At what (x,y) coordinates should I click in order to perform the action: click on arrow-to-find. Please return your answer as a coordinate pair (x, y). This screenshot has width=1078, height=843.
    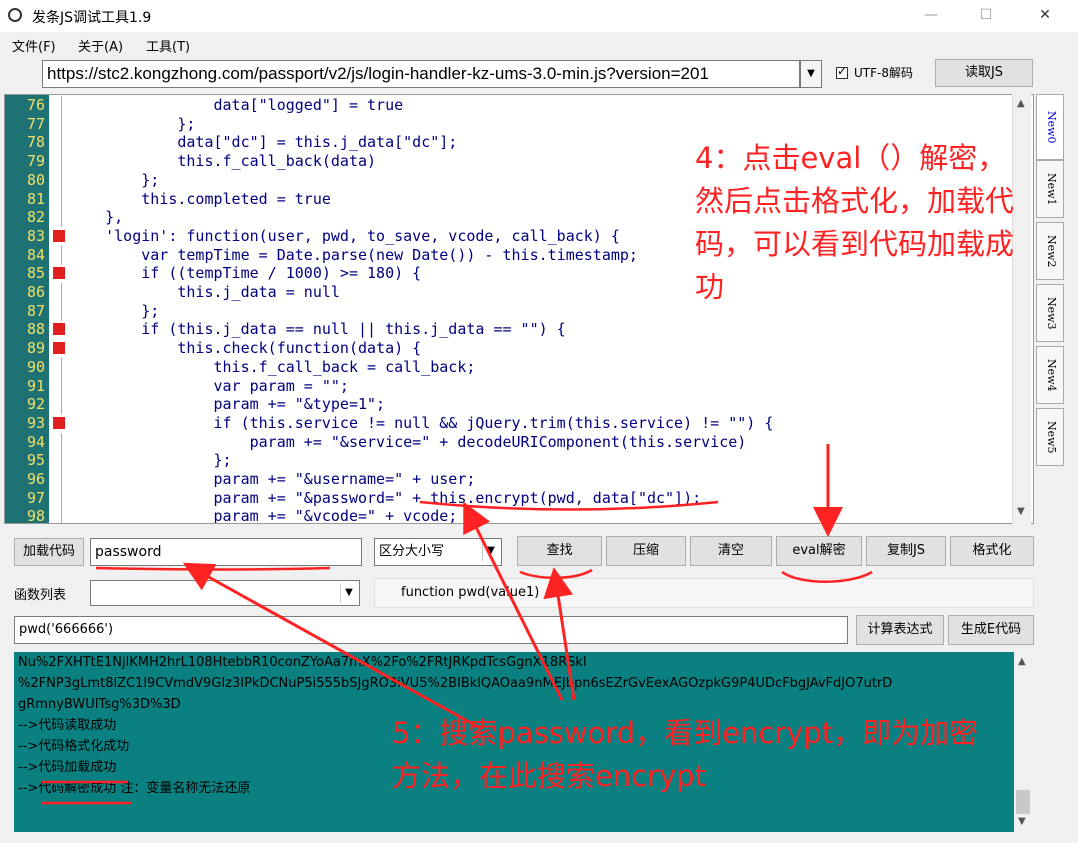
    Looking at the image, I should click on (559, 634).